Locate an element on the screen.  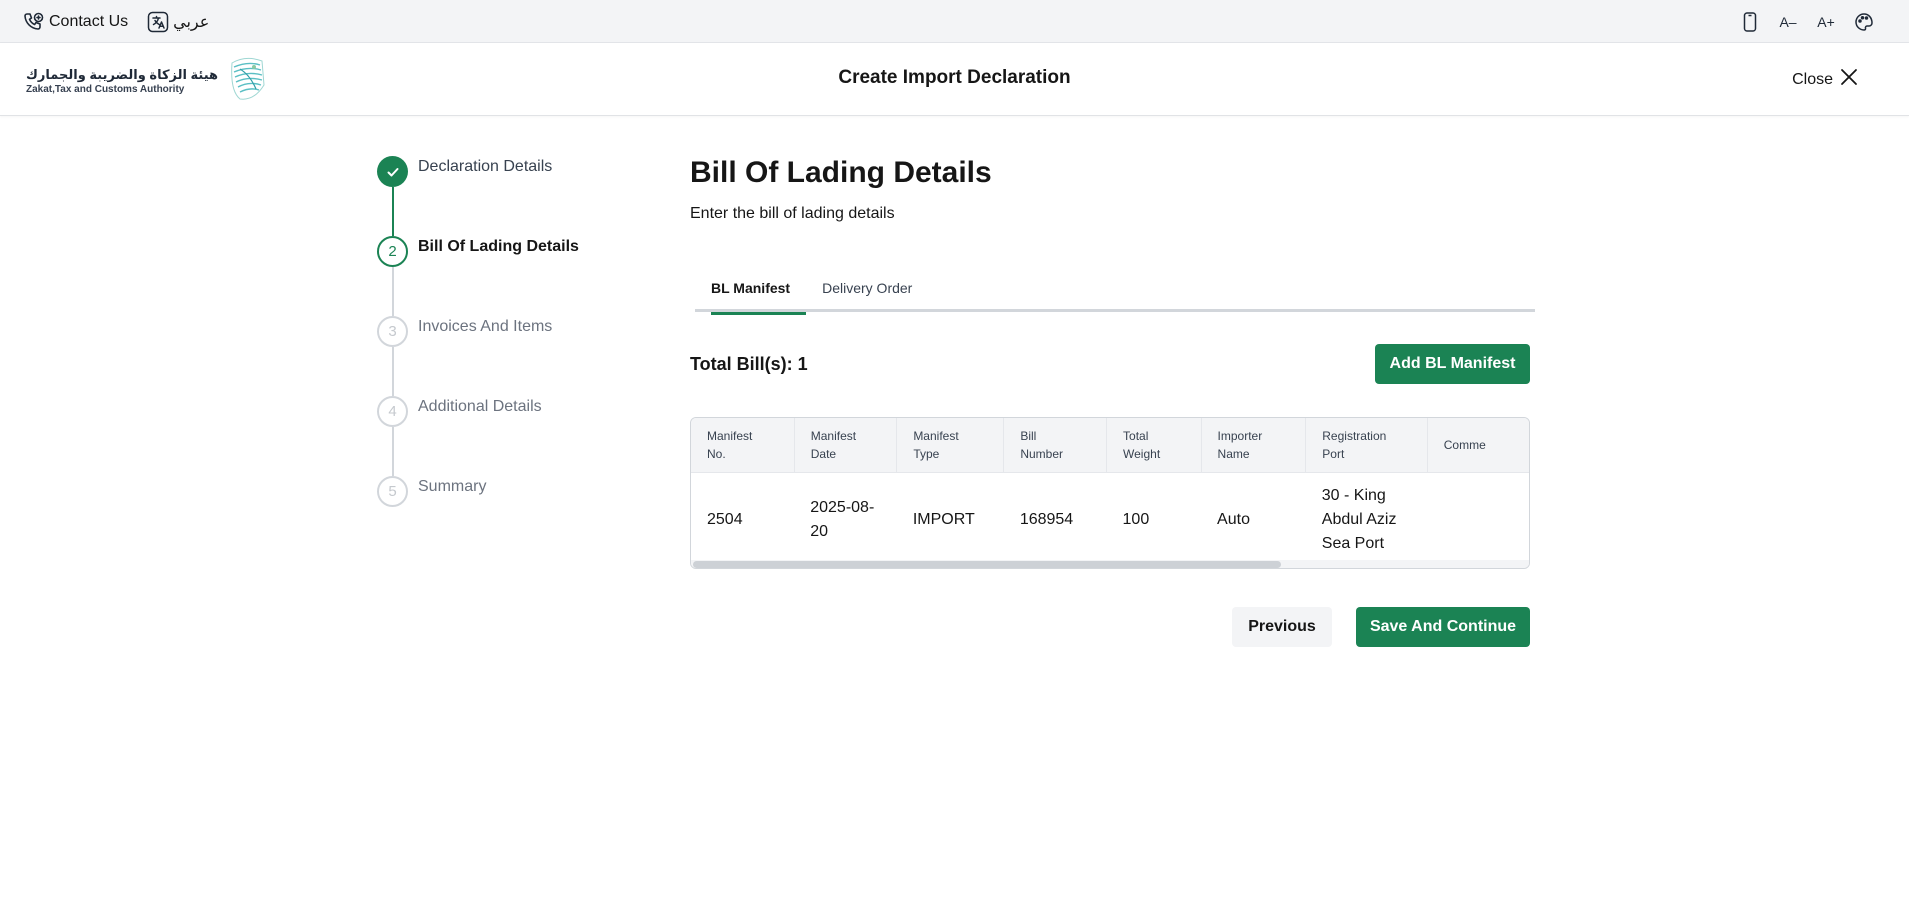
column-header-total-weight: Total Weight is located at coordinates (1154, 445).